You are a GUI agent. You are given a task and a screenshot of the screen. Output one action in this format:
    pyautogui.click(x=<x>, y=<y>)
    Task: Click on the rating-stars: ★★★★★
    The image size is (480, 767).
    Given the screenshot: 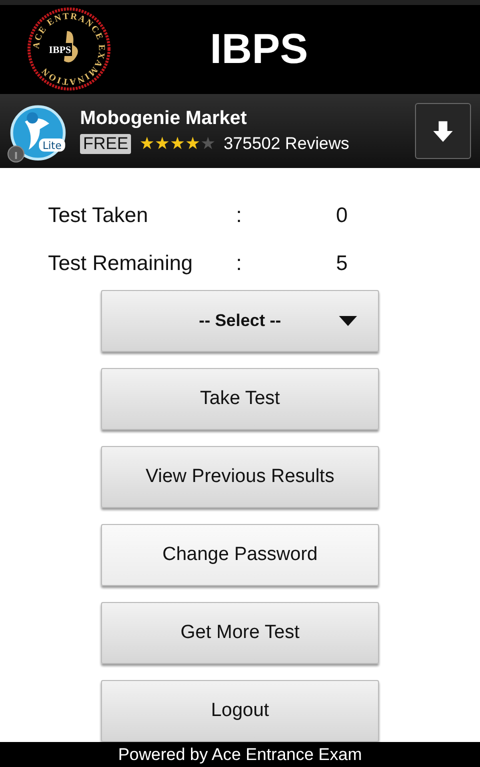 What is the action you would take?
    pyautogui.click(x=177, y=144)
    